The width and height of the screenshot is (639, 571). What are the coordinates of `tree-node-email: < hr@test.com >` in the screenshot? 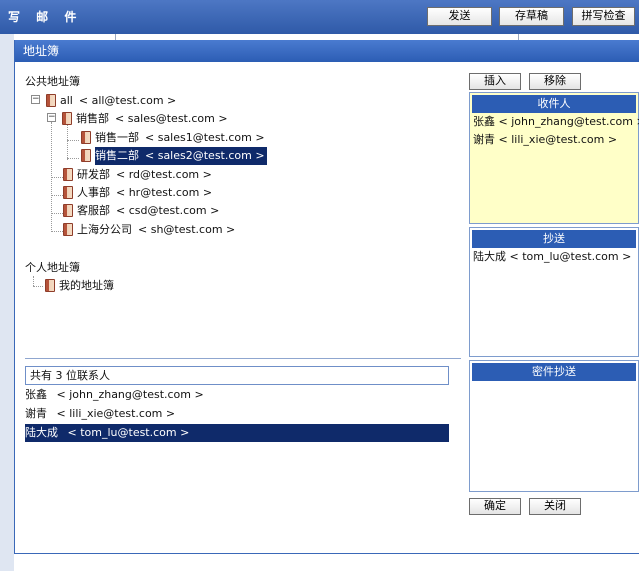 It's located at (164, 192).